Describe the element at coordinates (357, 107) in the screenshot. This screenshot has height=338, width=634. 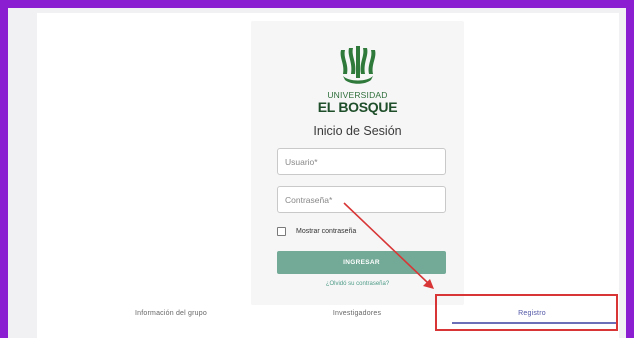
I see `university-name: EL BOSQUE` at that location.